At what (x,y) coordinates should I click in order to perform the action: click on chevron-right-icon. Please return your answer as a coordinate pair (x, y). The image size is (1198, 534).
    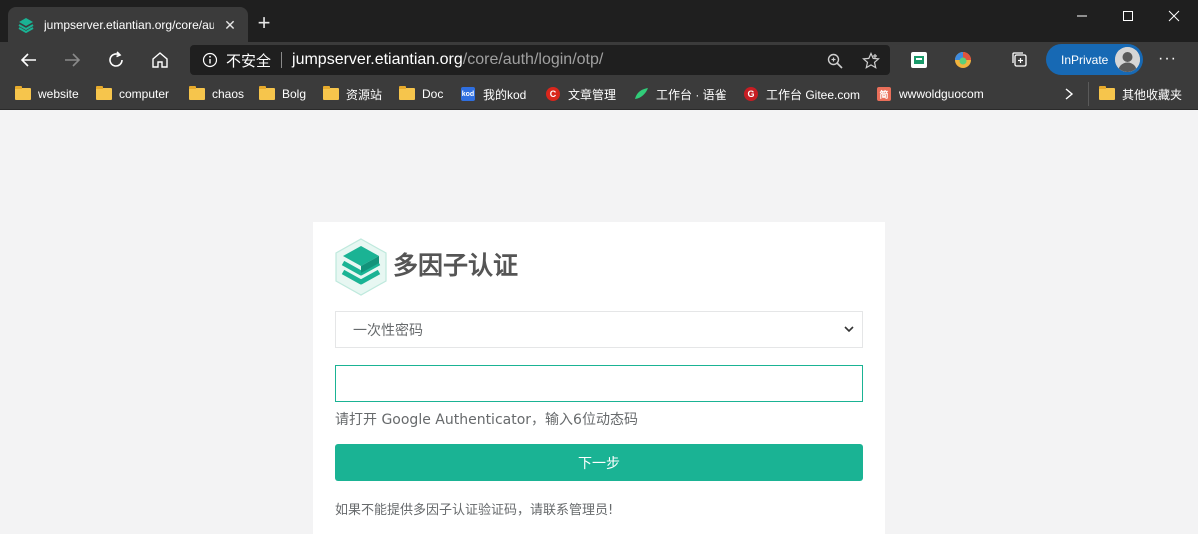
    Looking at the image, I should click on (1069, 94).